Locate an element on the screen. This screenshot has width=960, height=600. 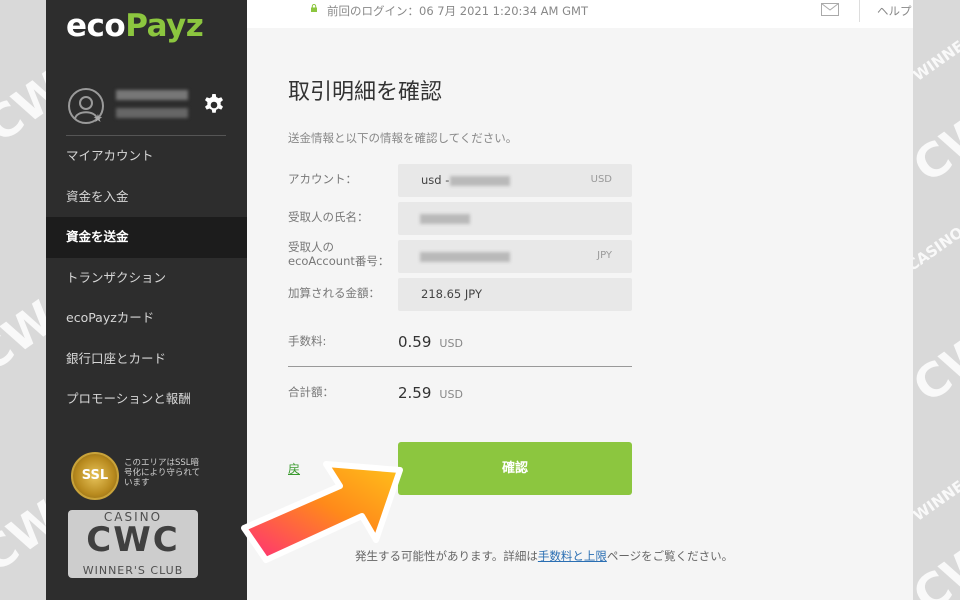
recipient-account-currency: JPY is located at coordinates (604, 255).